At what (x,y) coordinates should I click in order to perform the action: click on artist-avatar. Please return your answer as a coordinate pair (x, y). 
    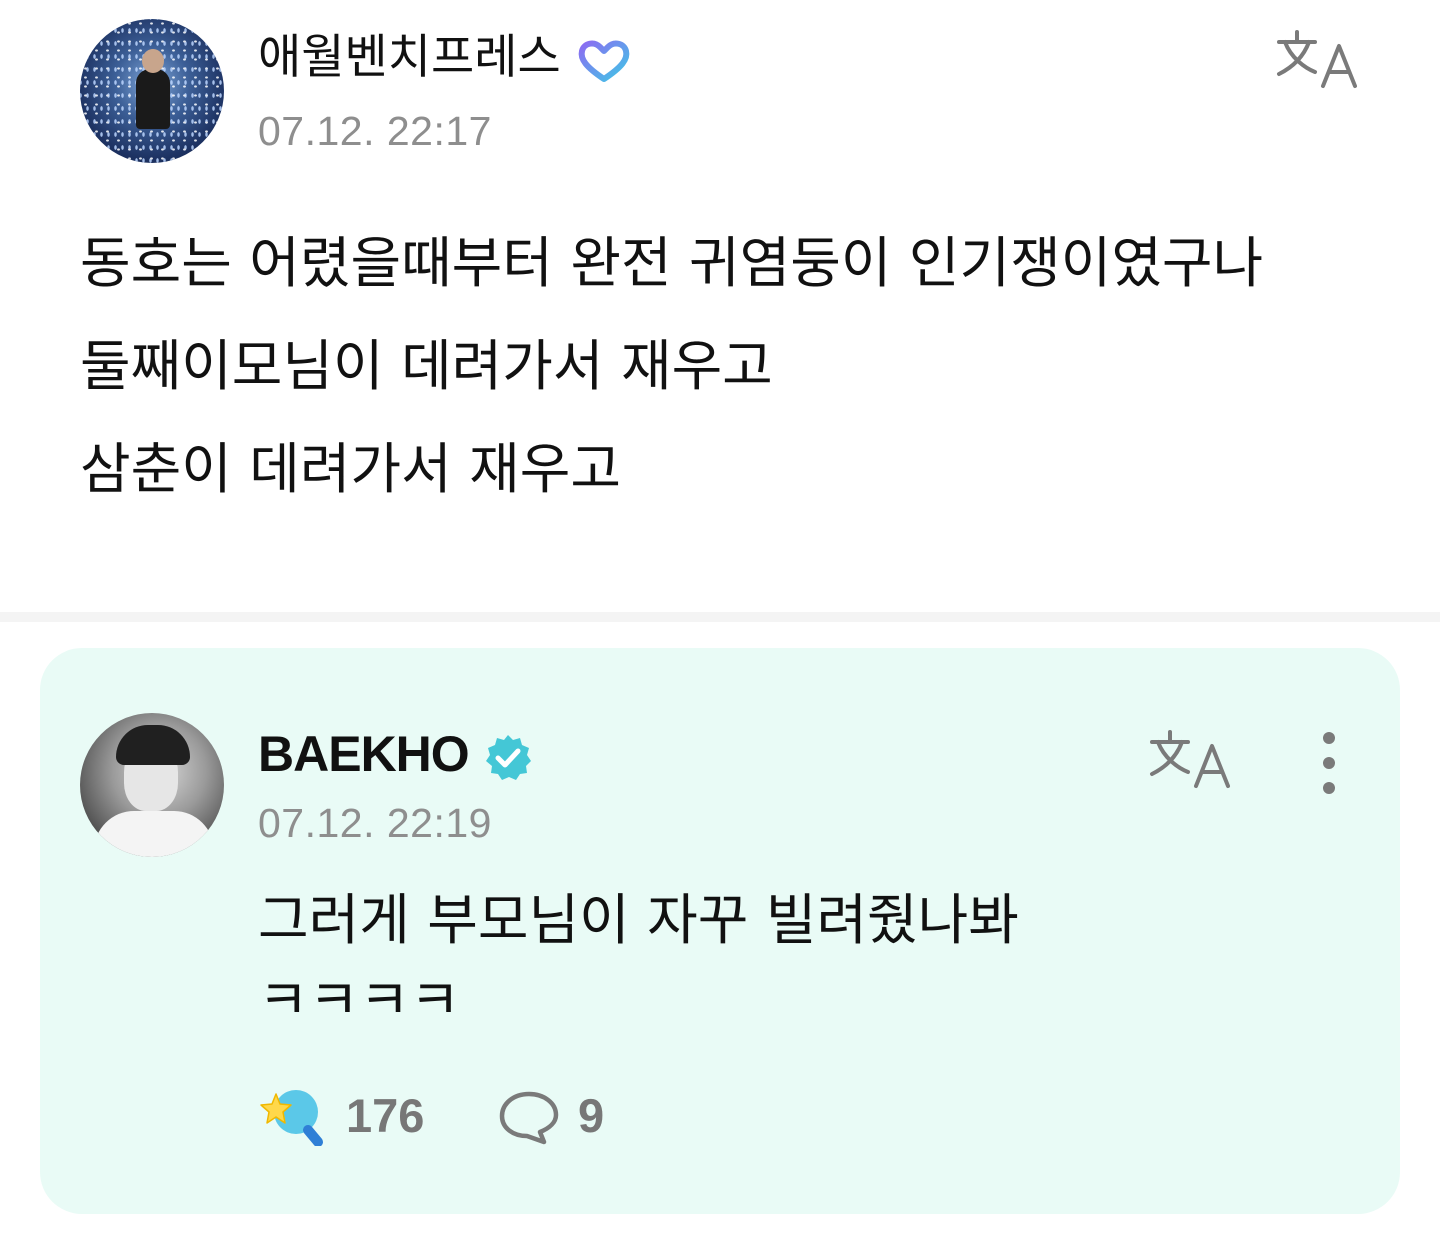
    Looking at the image, I should click on (152, 785).